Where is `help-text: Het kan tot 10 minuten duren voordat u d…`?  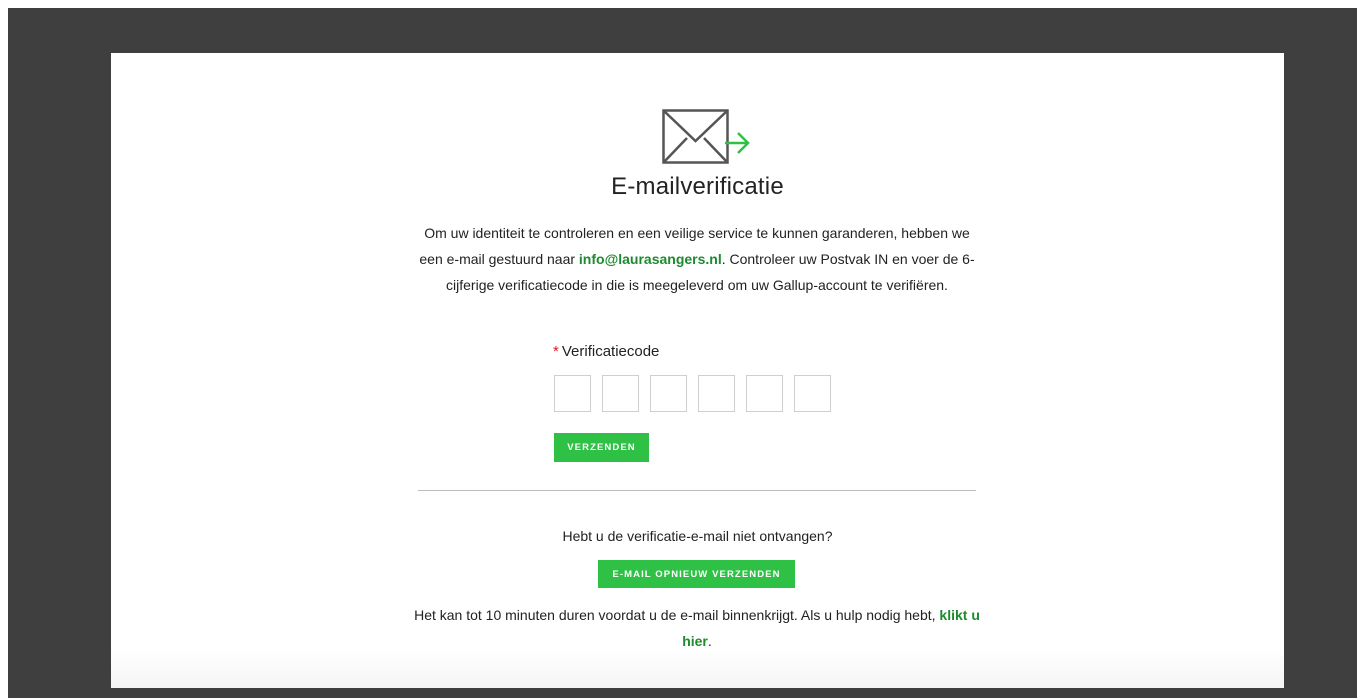 help-text: Het kan tot 10 minuten duren voordat u d… is located at coordinates (697, 628).